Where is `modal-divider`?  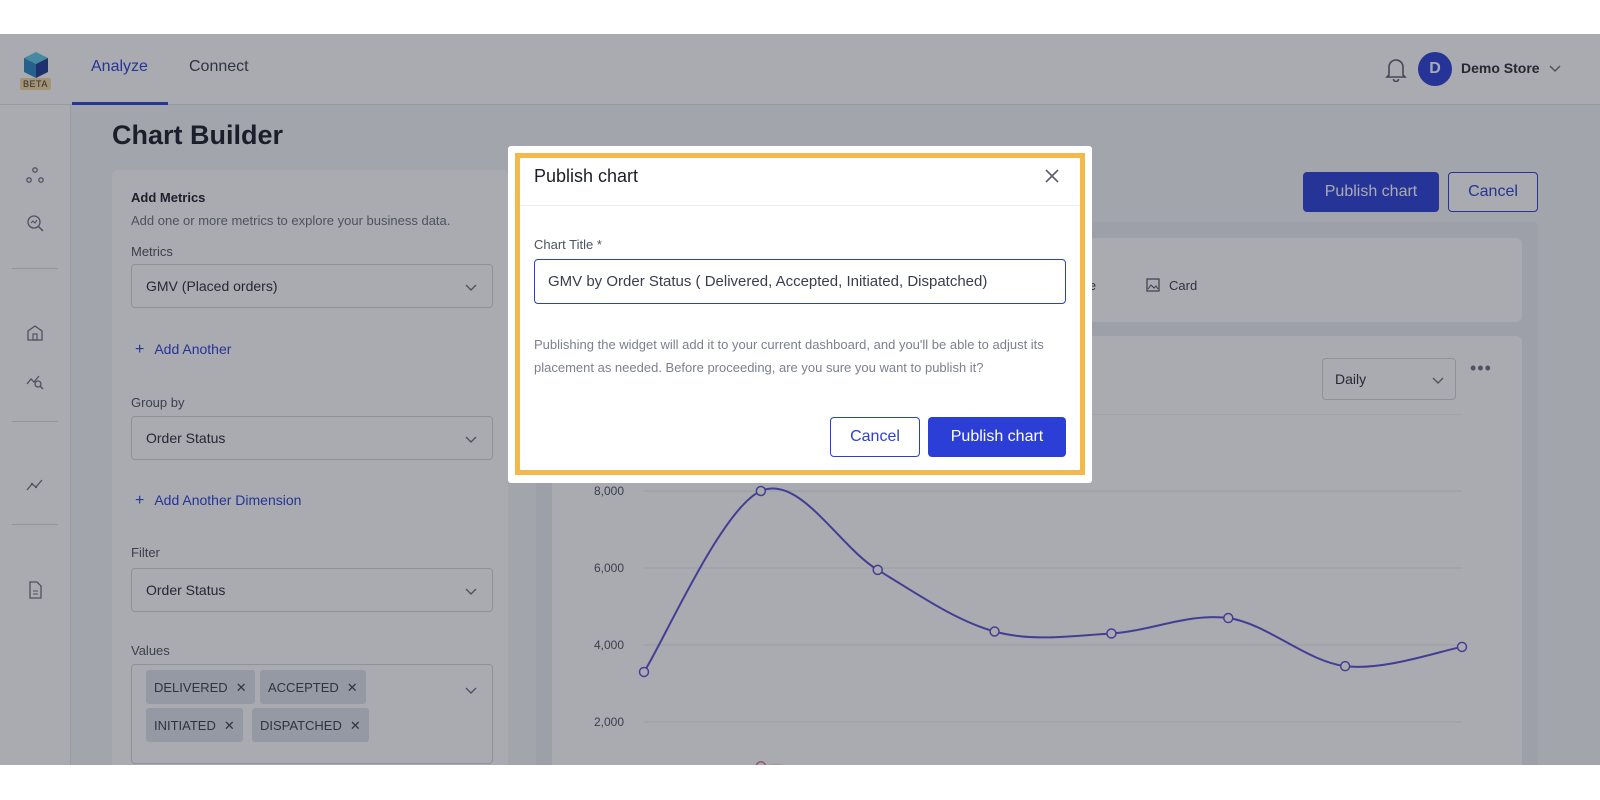
modal-divider is located at coordinates (800, 205).